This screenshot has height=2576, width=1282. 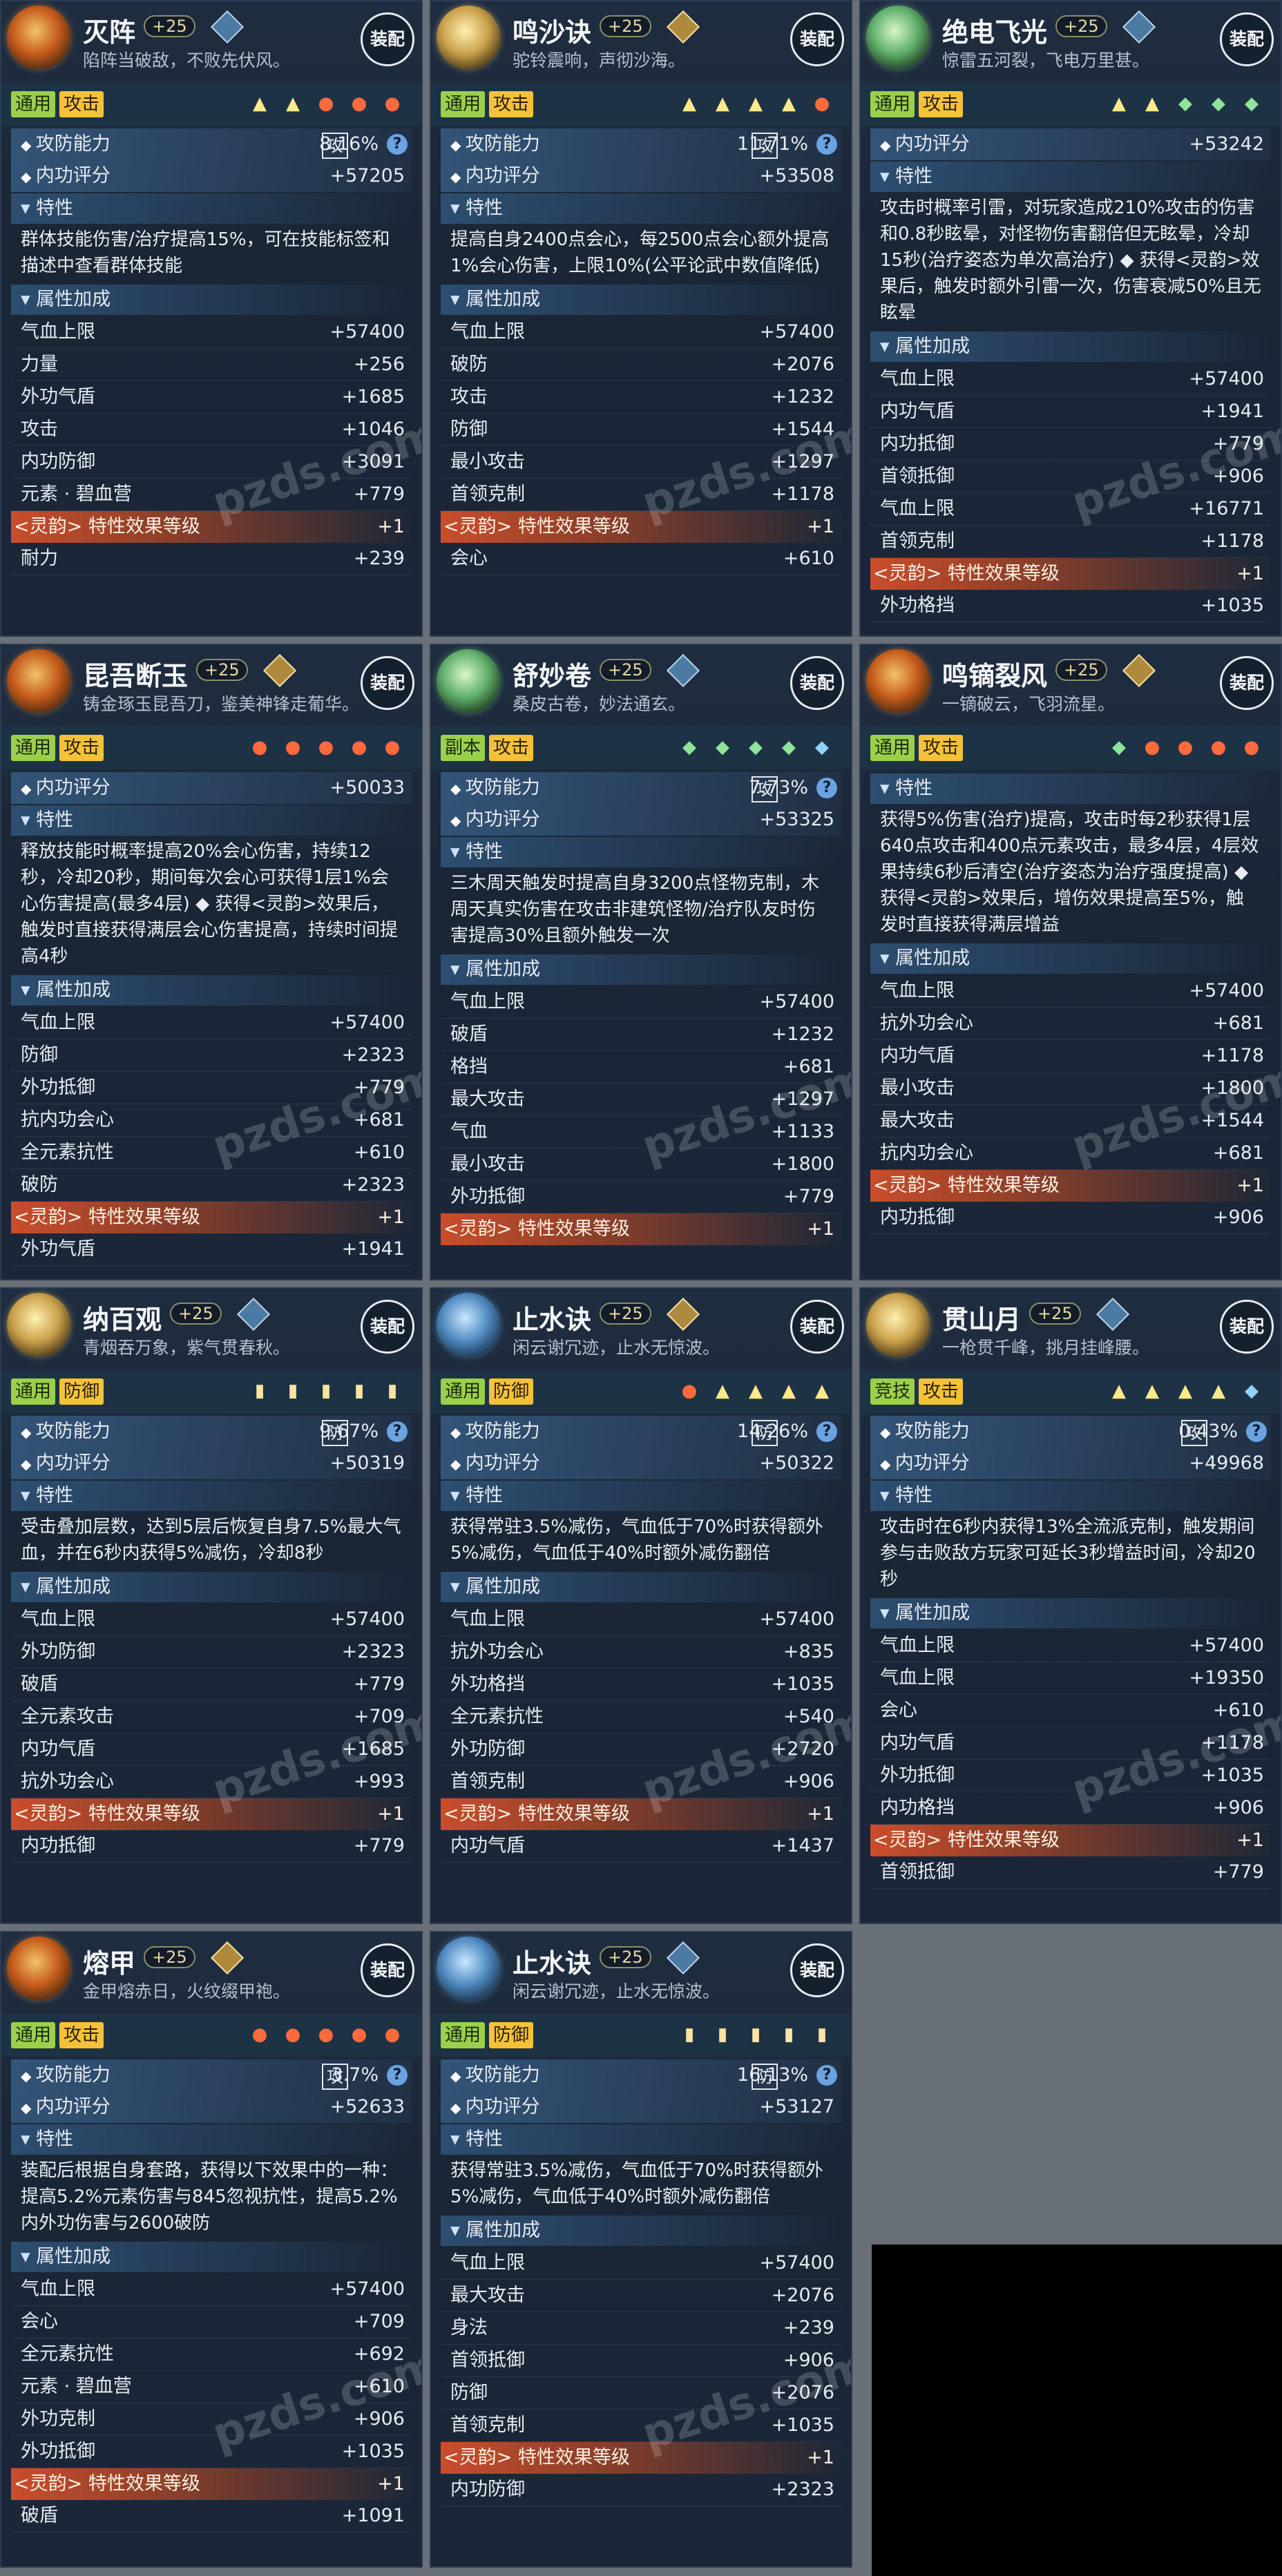 What do you see at coordinates (511, 2035) in the screenshot?
I see `category-tag: 防御` at bounding box center [511, 2035].